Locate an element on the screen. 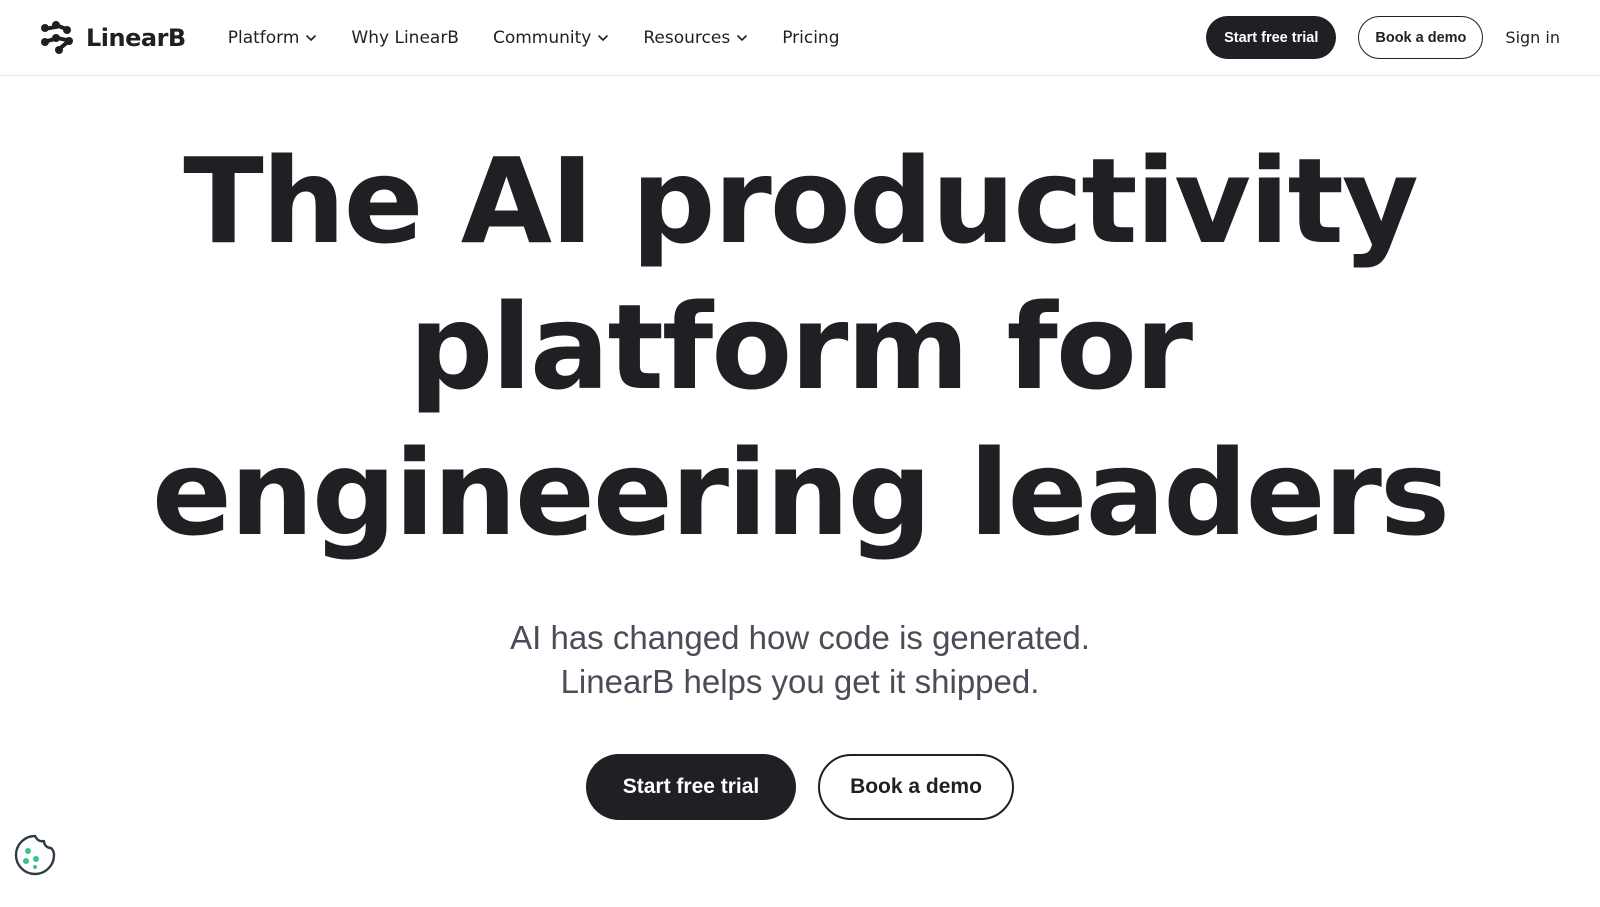 Image resolution: width=1600 pixels, height=907 pixels. header-book-demo-button: Book a demo is located at coordinates (1421, 37).